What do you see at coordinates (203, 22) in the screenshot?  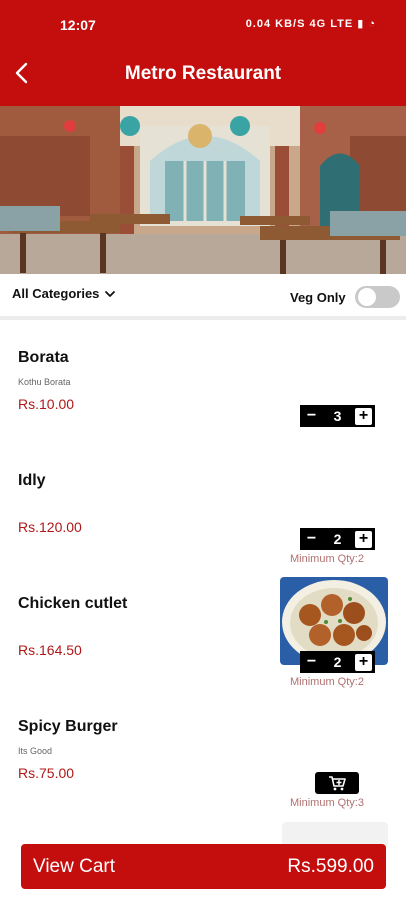 I see `status-bar: 12:07 0.04 KB/S 4G LTE ▮ ◔` at bounding box center [203, 22].